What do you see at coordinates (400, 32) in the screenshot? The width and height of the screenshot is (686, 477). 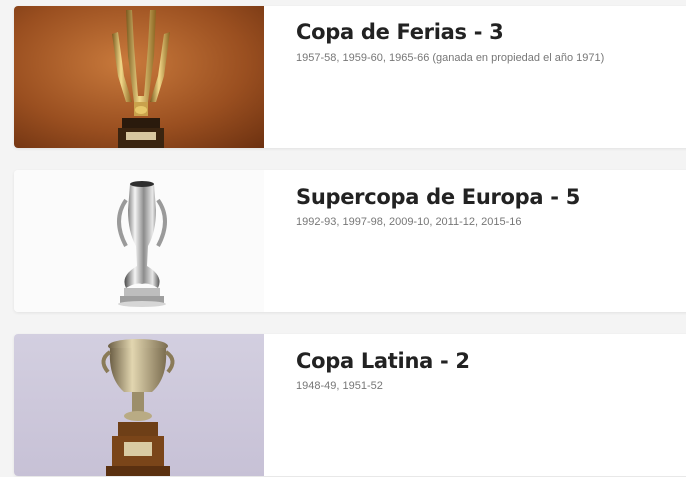 I see `trophy-title: Copa de Ferias - 3` at bounding box center [400, 32].